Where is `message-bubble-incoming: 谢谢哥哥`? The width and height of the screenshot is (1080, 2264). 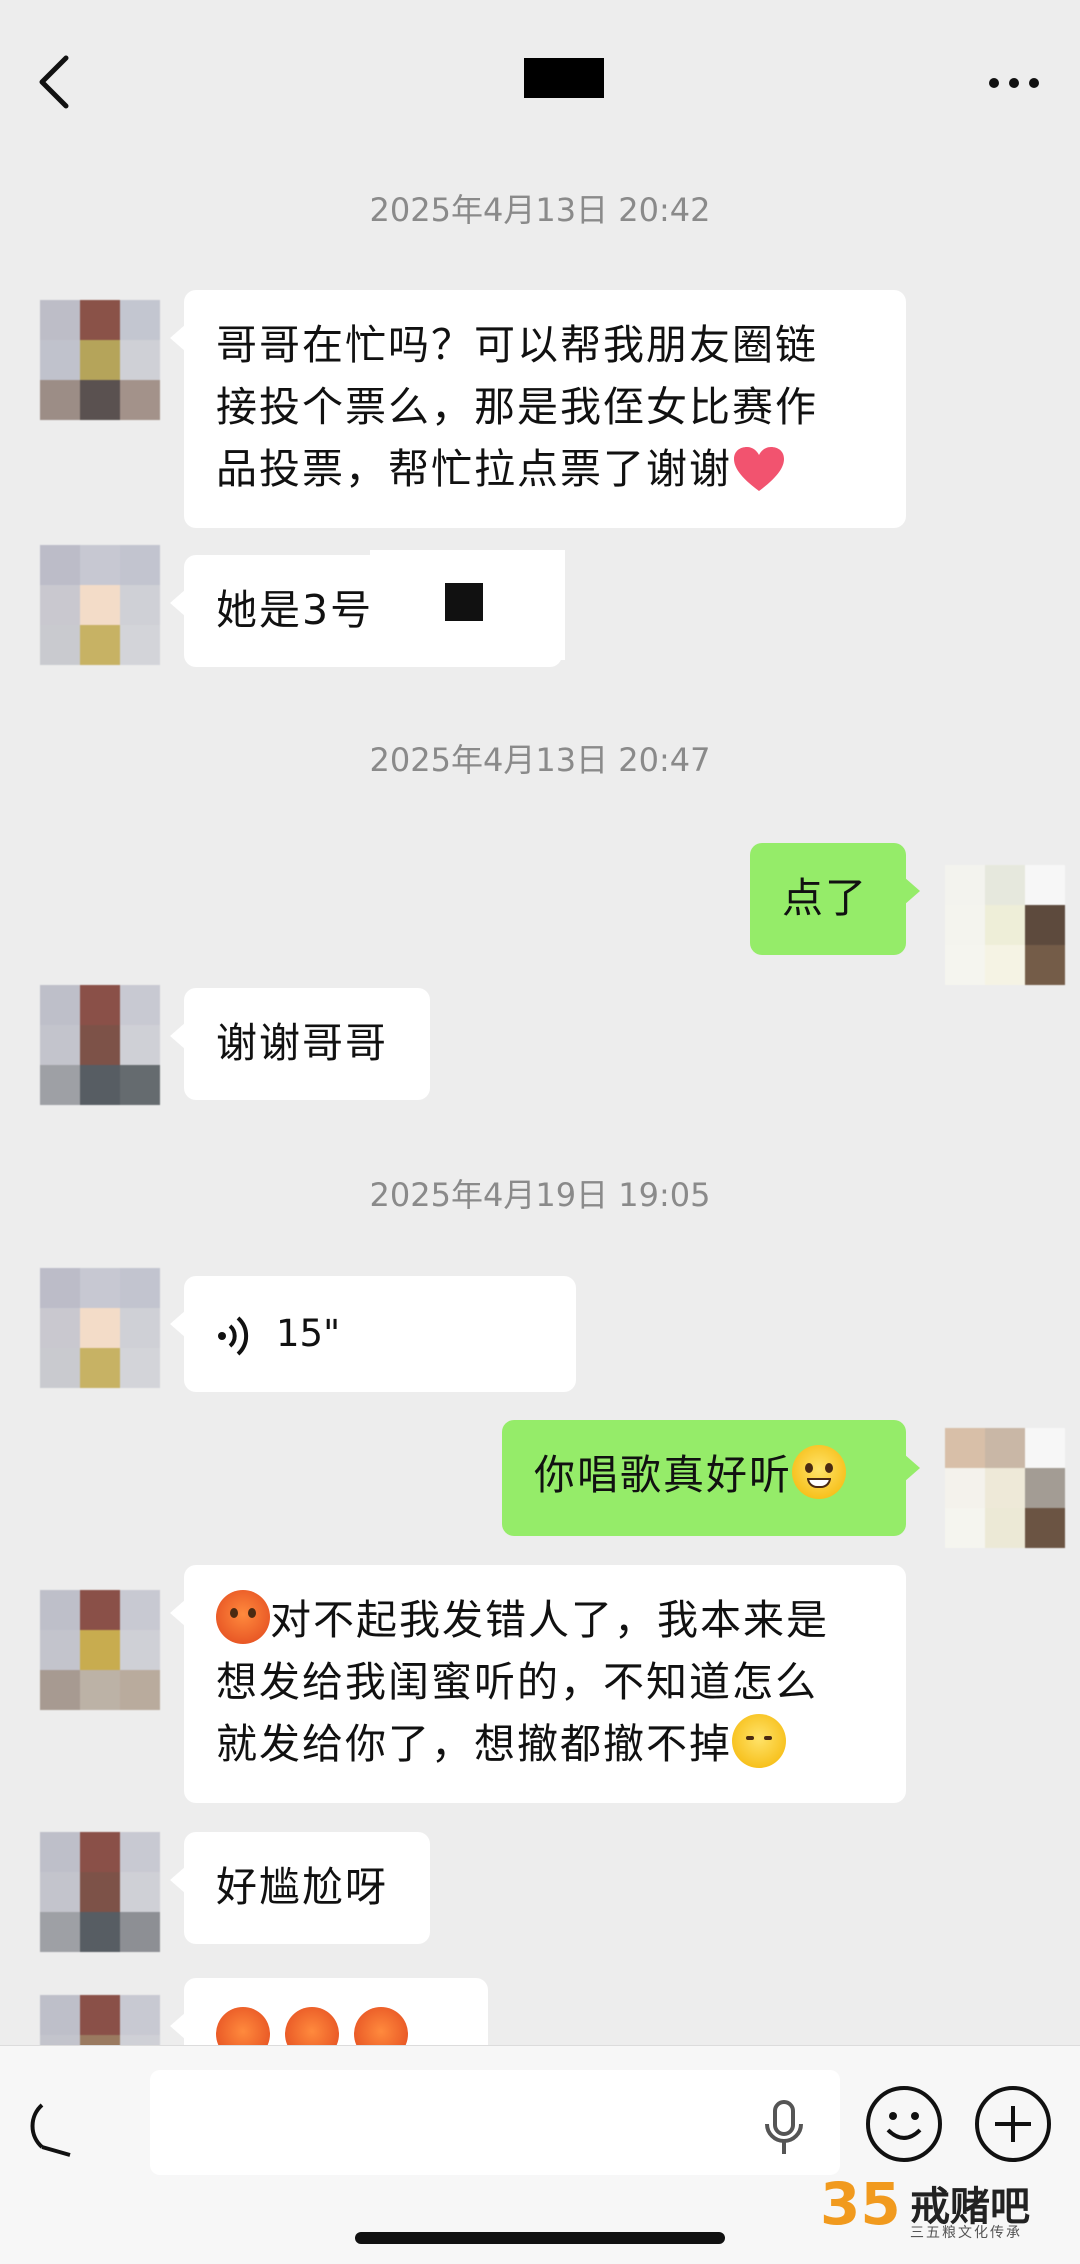
message-bubble-incoming: 谢谢哥哥 is located at coordinates (300, 1044).